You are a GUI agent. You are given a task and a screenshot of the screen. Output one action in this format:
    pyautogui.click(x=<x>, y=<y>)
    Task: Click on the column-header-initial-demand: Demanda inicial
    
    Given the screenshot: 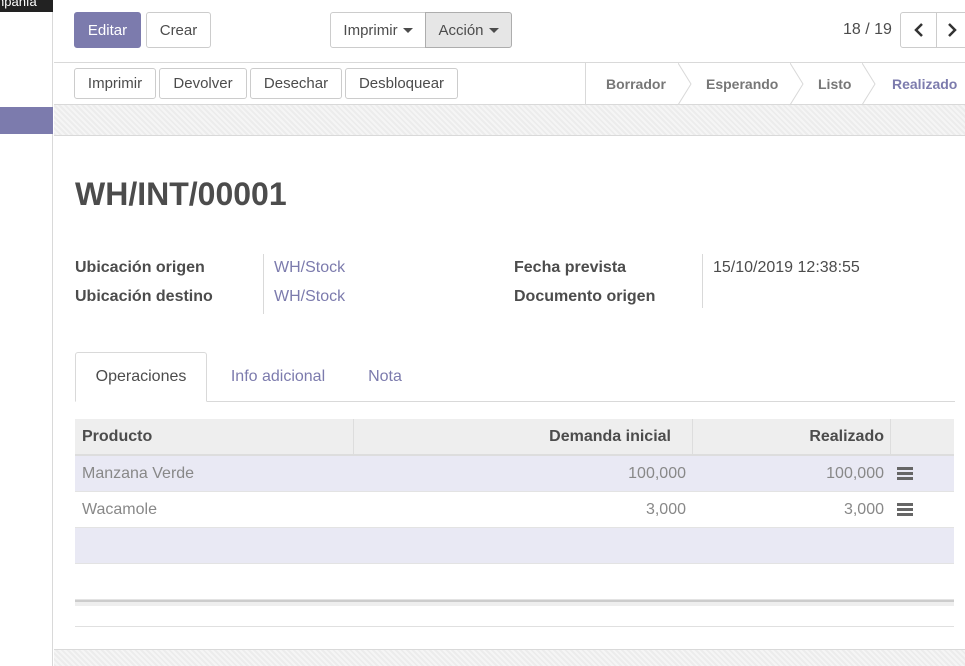 What is the action you would take?
    pyautogui.click(x=512, y=436)
    